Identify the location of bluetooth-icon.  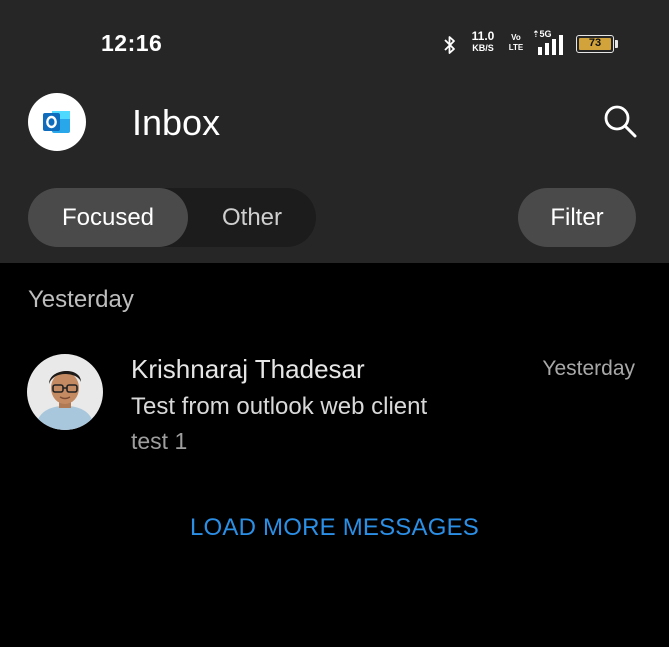
(449, 45).